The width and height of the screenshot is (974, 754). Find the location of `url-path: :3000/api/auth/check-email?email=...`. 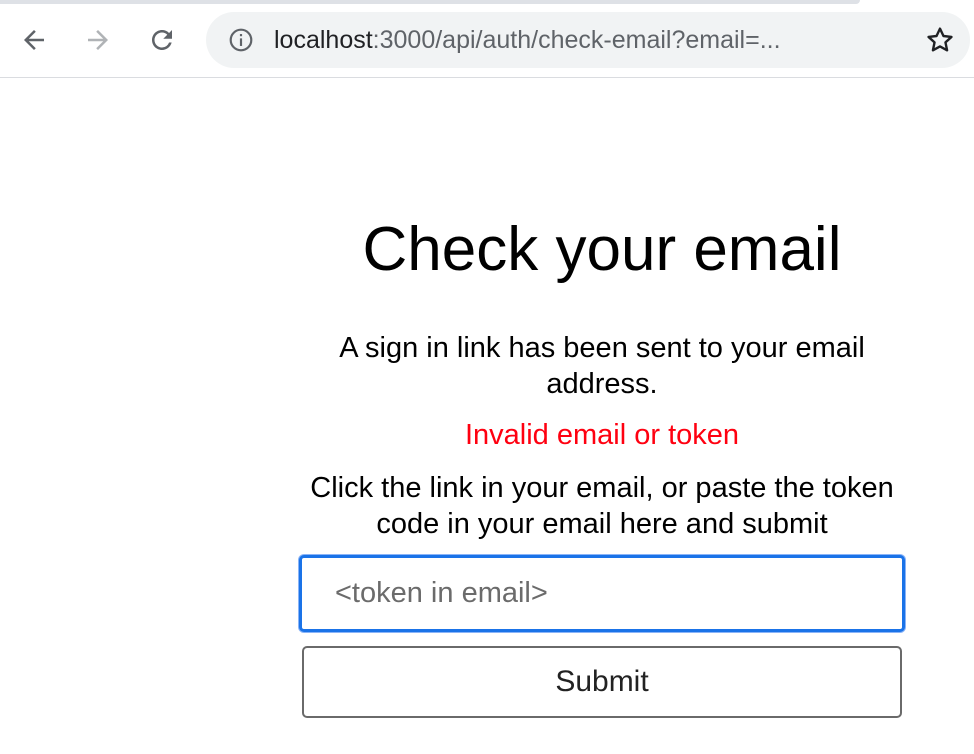

url-path: :3000/api/auth/check-email?email=... is located at coordinates (576, 40).